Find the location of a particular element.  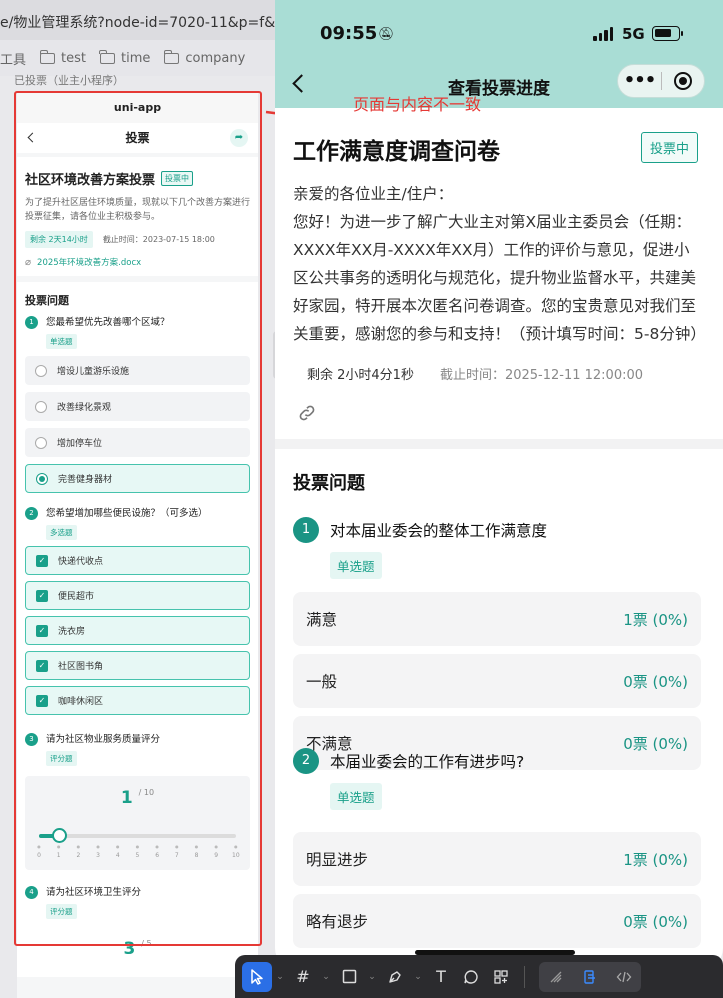

hash-icon: # is located at coordinates (303, 976).